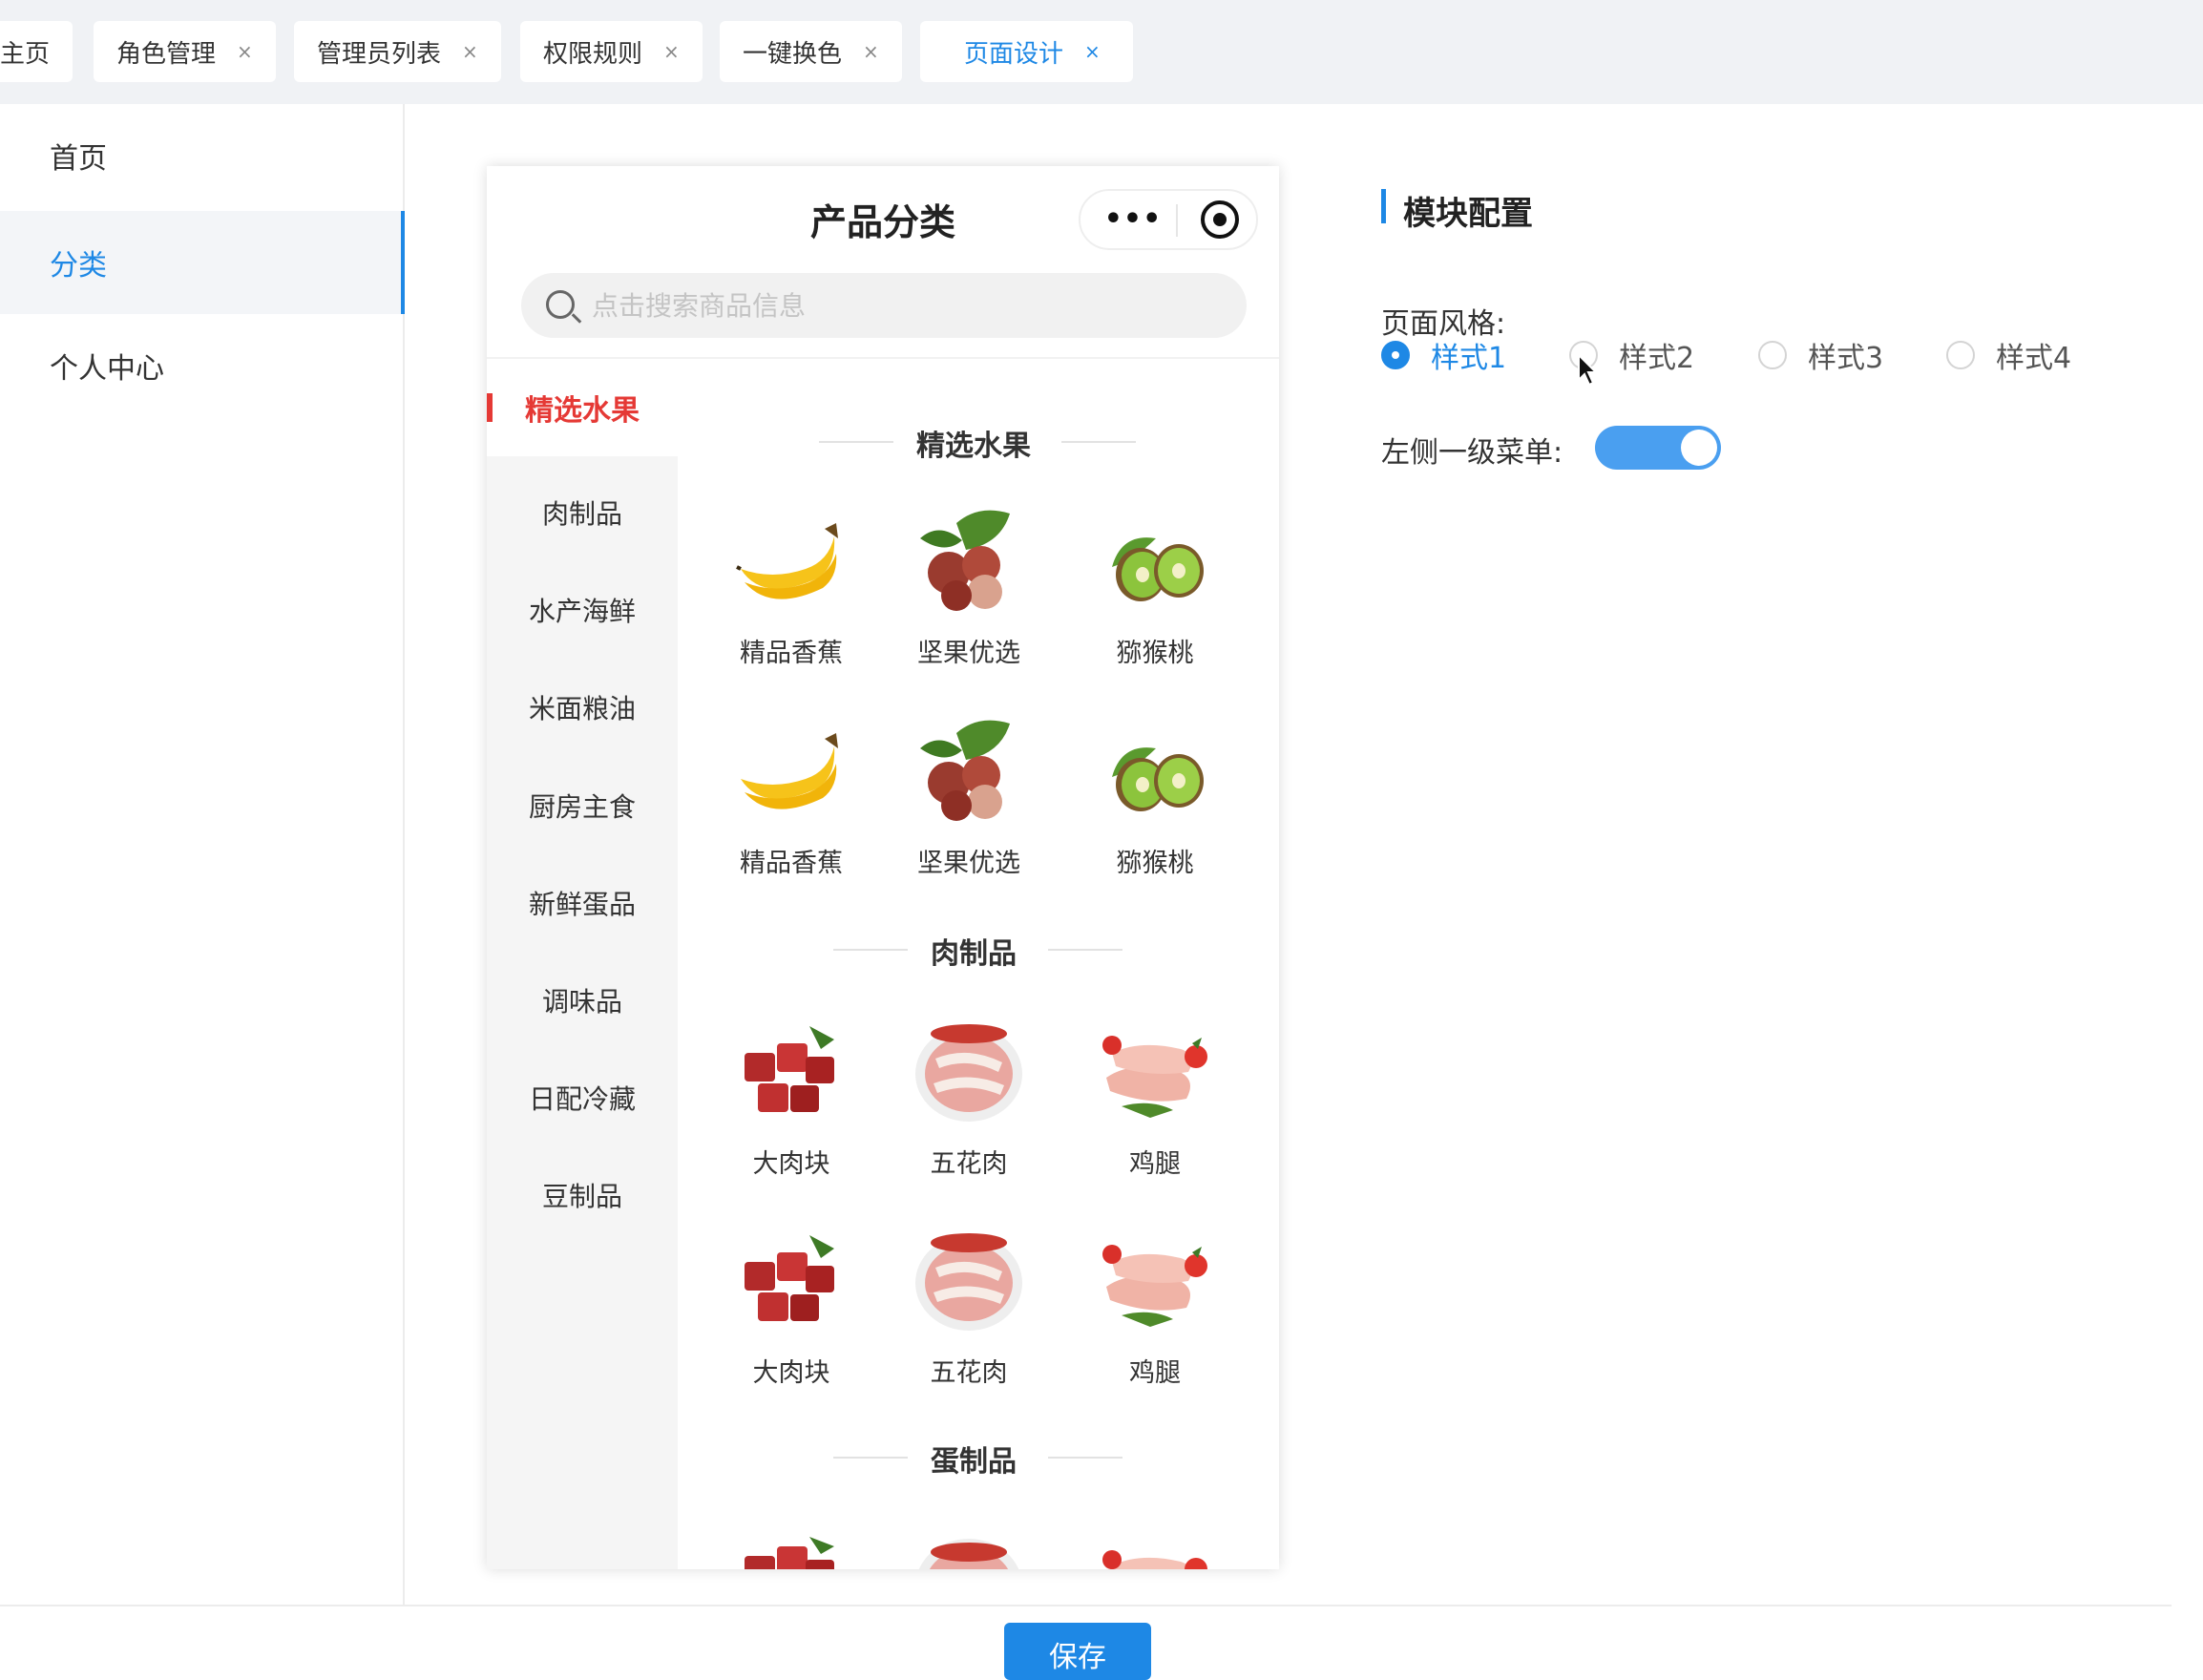  What do you see at coordinates (1469, 359) in the screenshot?
I see `radio-label: 样式1` at bounding box center [1469, 359].